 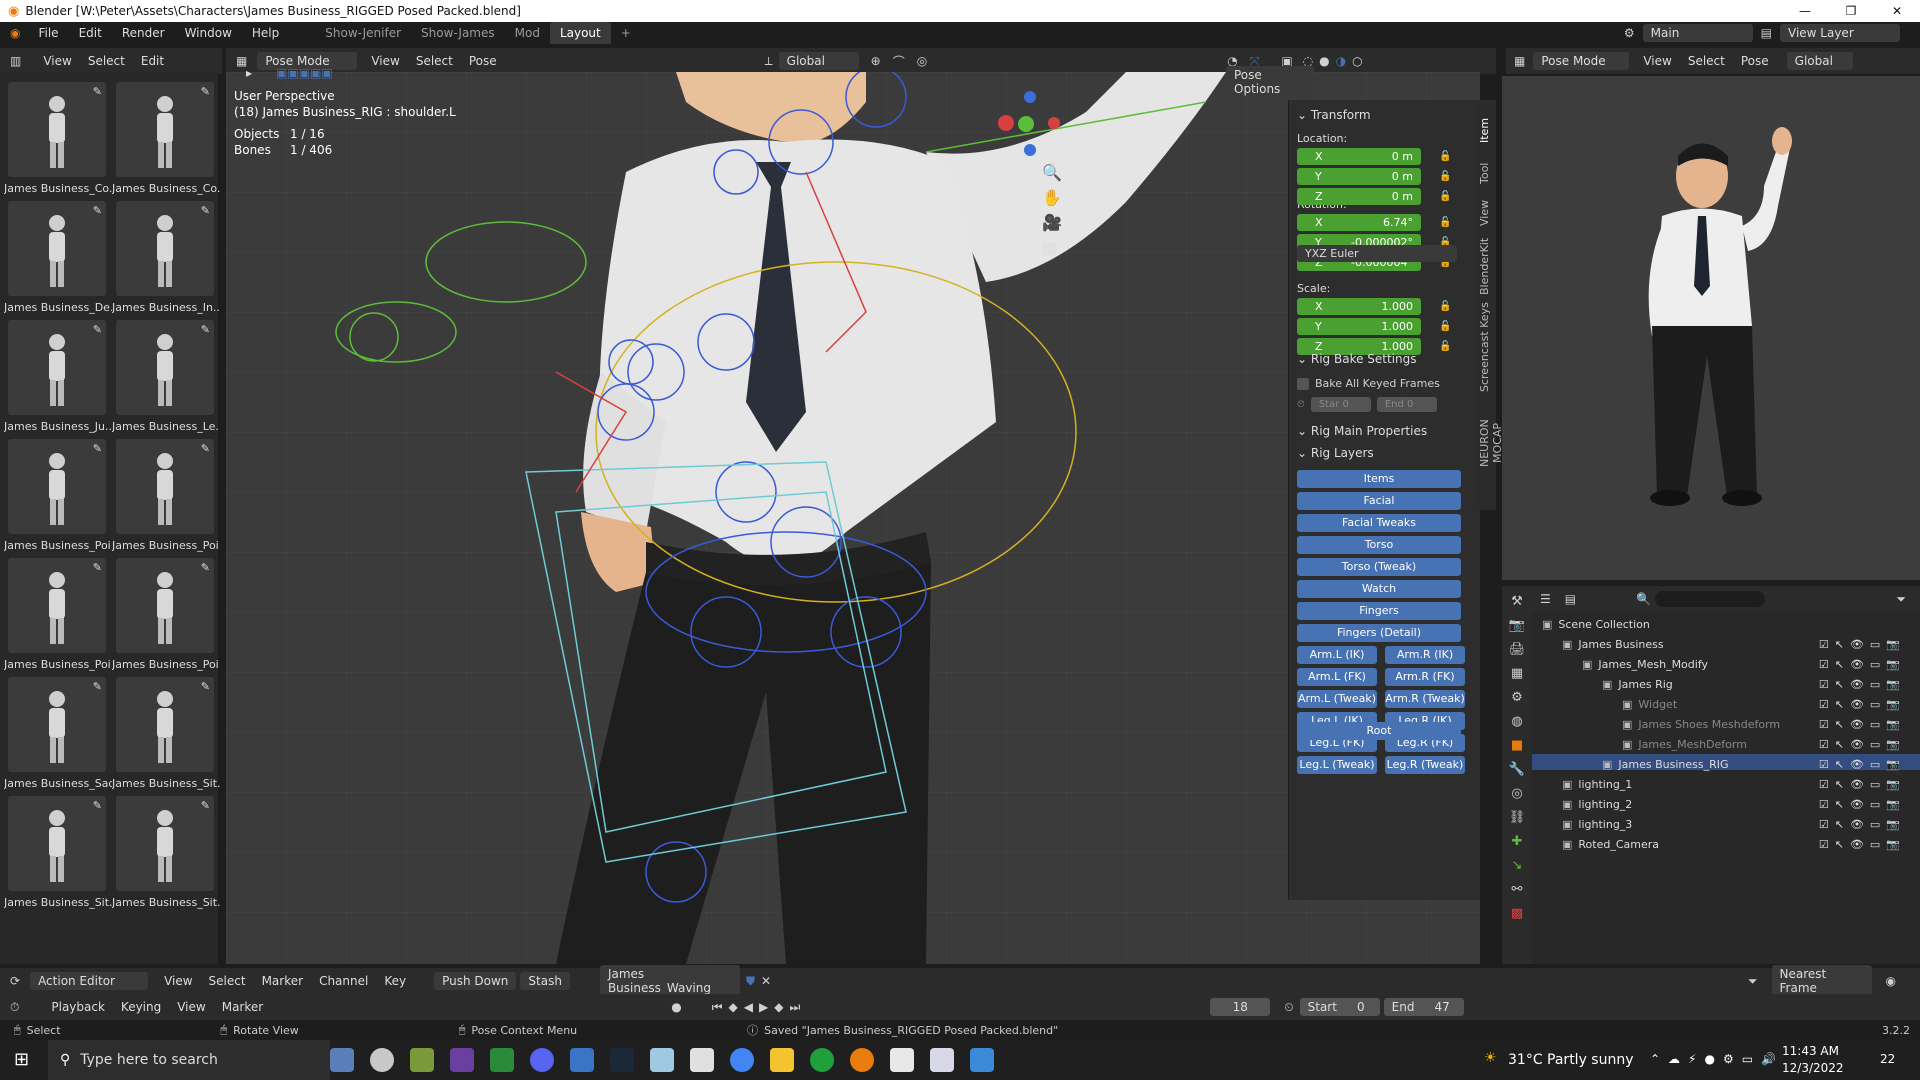 I want to click on play-reverse-icon: ◀, so click(x=748, y=1007).